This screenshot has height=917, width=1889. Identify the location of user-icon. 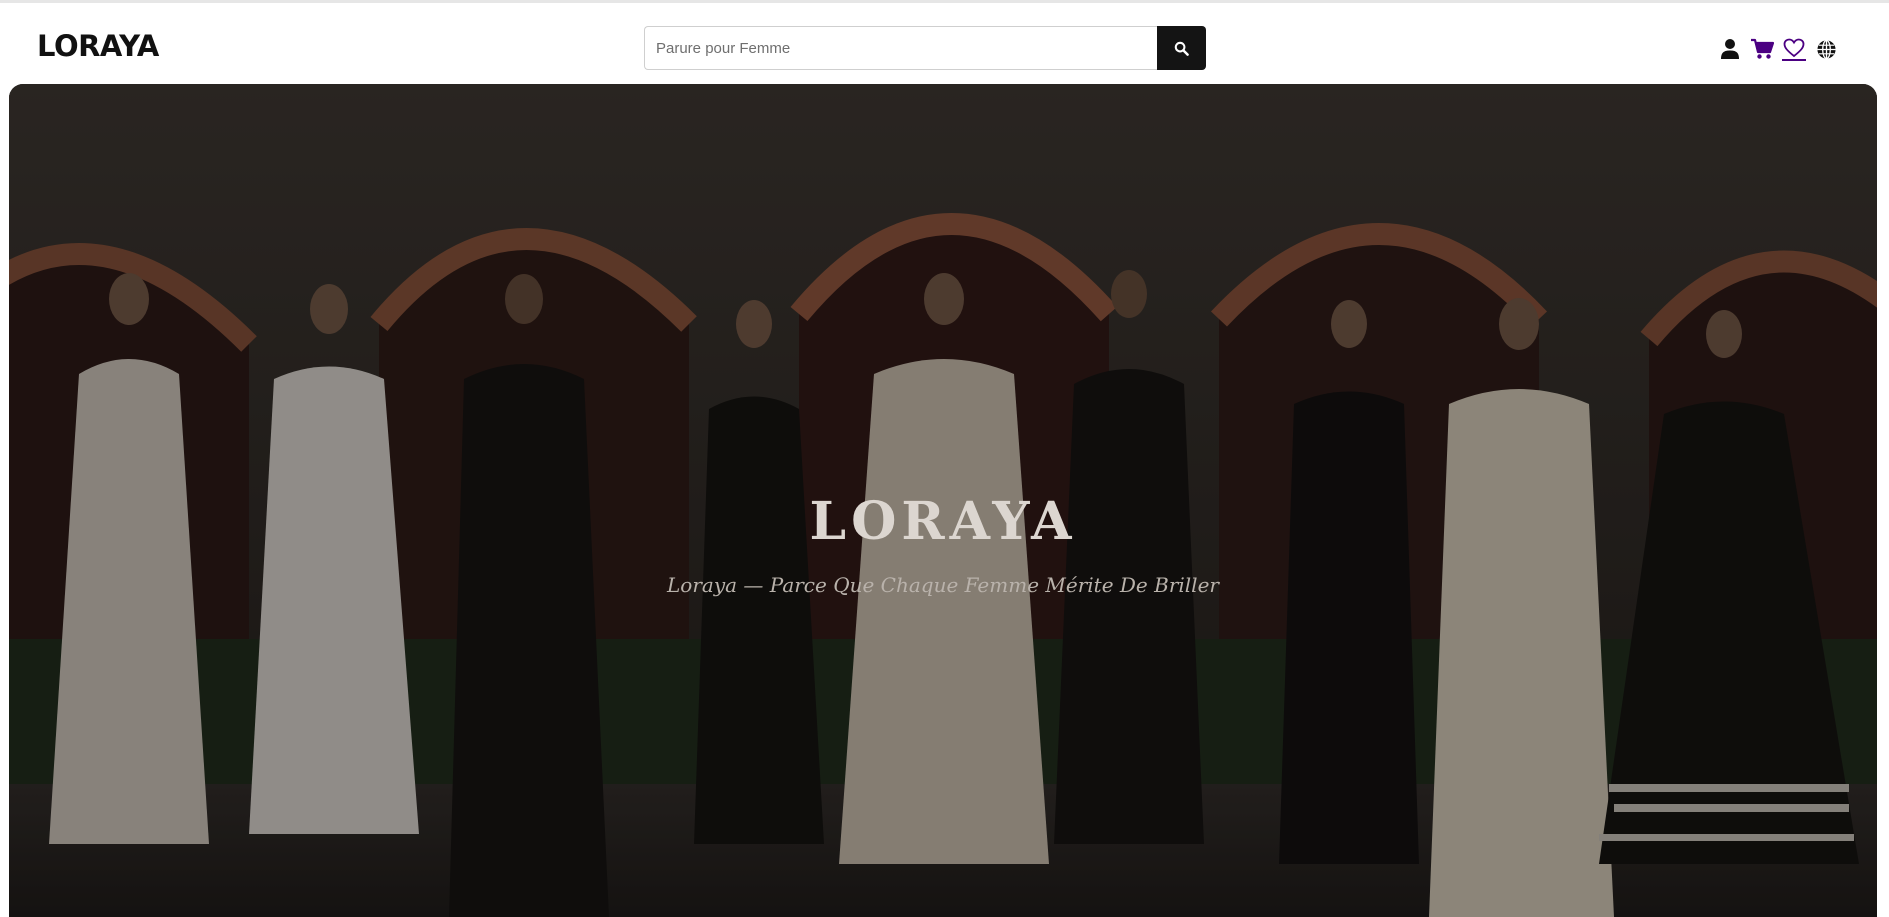
(1730, 49).